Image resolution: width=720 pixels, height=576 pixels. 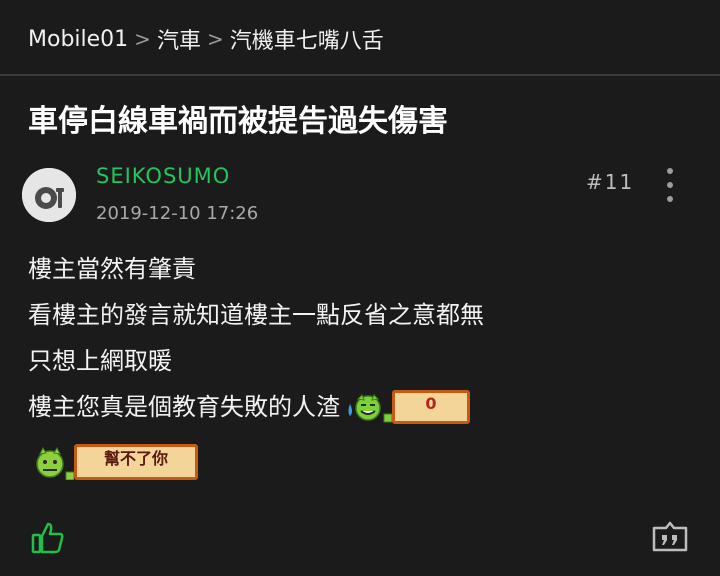 What do you see at coordinates (370, 408) in the screenshot?
I see `sweating-face-icon` at bounding box center [370, 408].